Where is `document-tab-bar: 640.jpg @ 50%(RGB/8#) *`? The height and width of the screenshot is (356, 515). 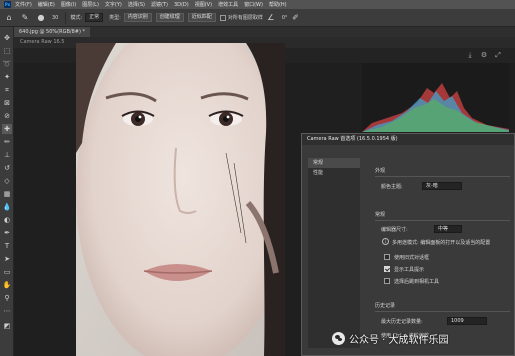
document-tab-bar: 640.jpg @ 50%(RGB/8#) * is located at coordinates (264, 32).